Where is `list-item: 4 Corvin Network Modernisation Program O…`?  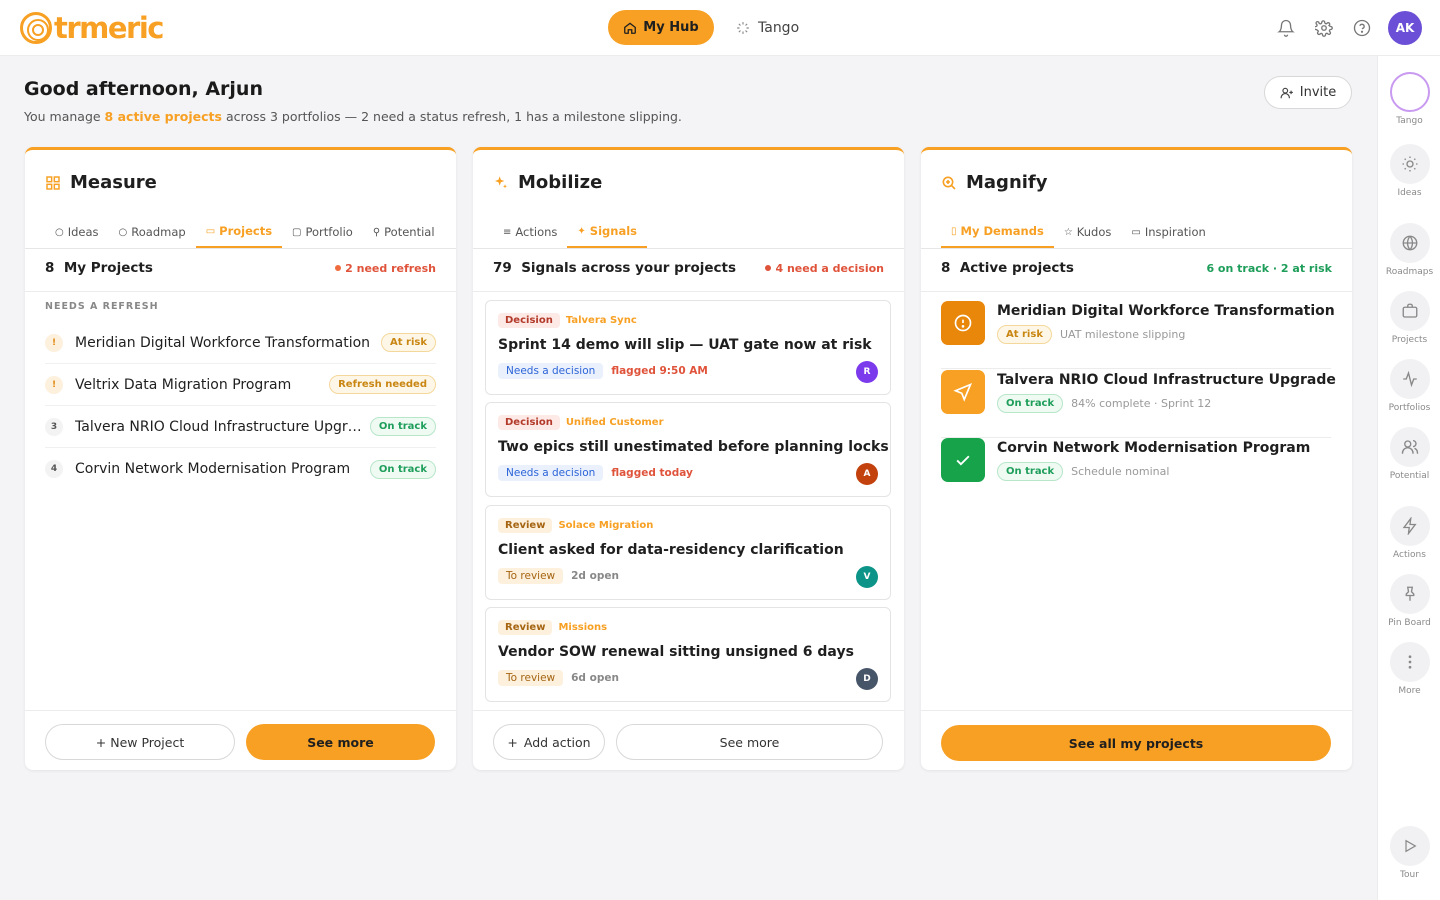
list-item: 4 Corvin Network Modernisation Program O… is located at coordinates (240, 469).